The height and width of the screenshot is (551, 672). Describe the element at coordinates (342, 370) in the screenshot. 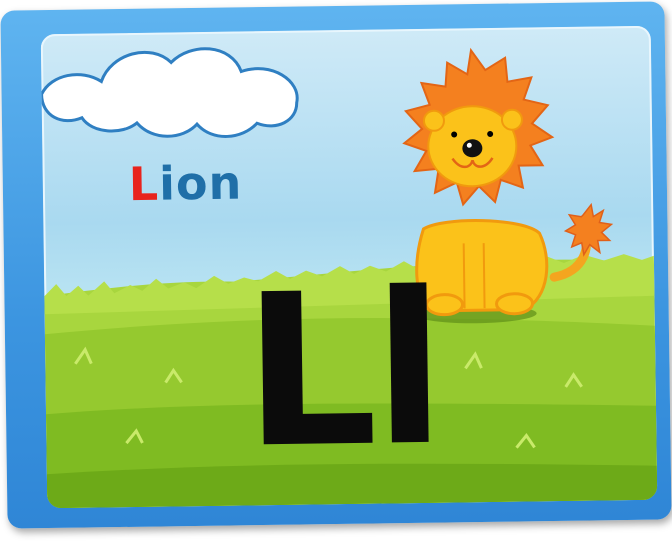

I see `big-letters: Ll` at that location.